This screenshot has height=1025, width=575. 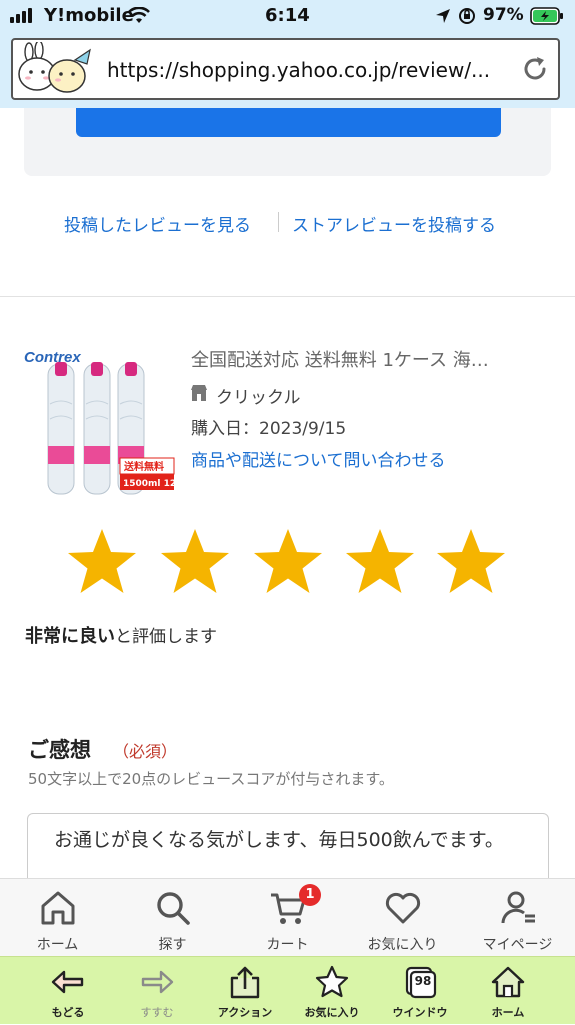 What do you see at coordinates (503, 15) in the screenshot?
I see `battery-percent: 97%` at bounding box center [503, 15].